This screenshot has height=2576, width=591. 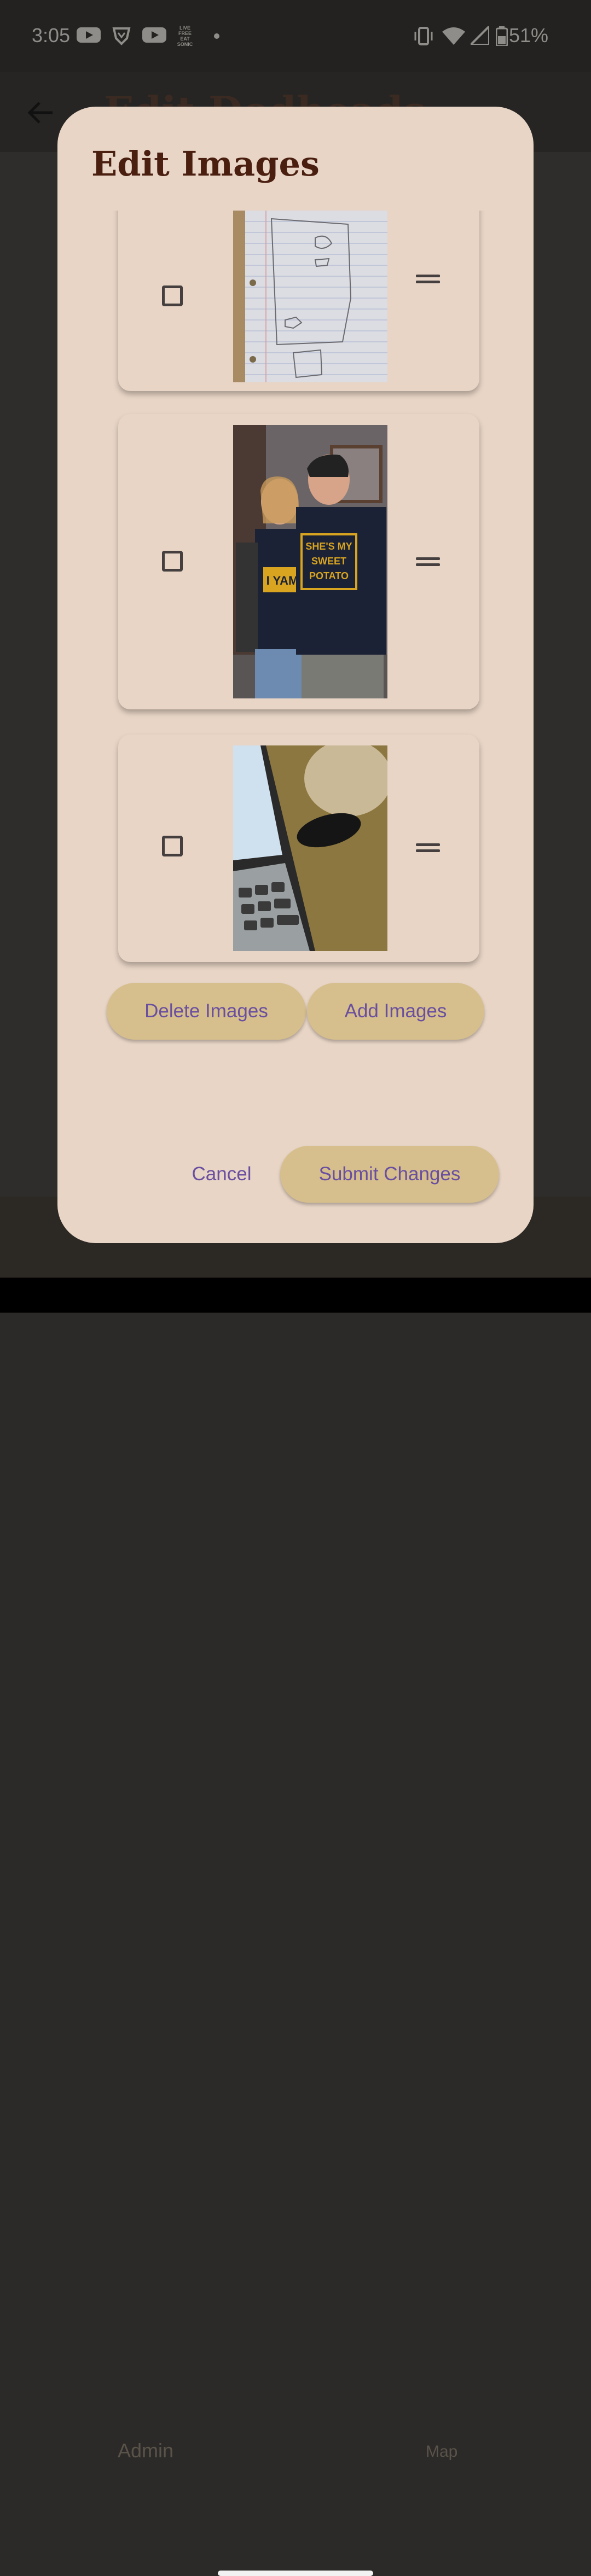 What do you see at coordinates (390, 1174) in the screenshot?
I see `submit-changes-button: Submit Changes` at bounding box center [390, 1174].